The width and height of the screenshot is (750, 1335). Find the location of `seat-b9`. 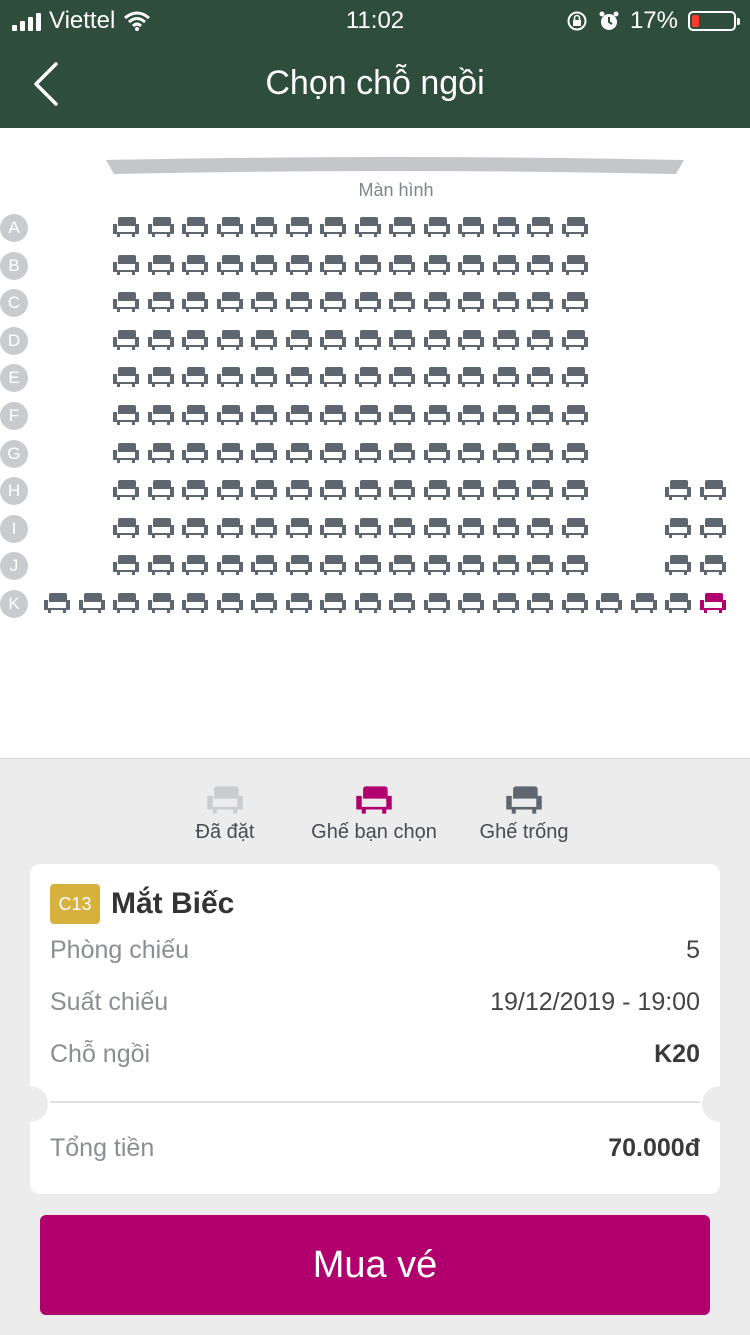

seat-b9 is located at coordinates (333, 265).